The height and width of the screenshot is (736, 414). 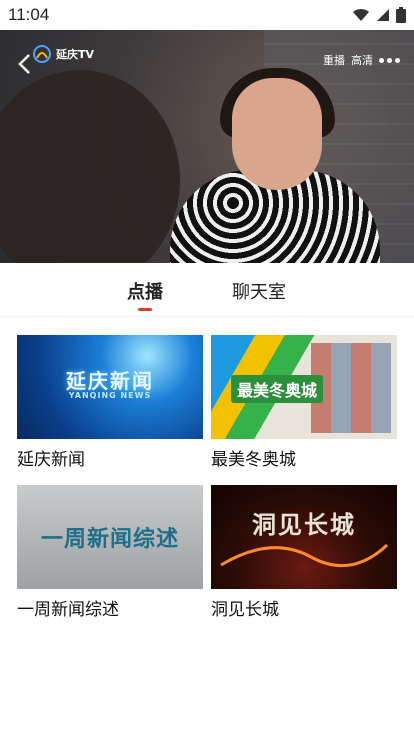 What do you see at coordinates (207, 290) in the screenshot?
I see `tab-bar: 点播 聊天室` at bounding box center [207, 290].